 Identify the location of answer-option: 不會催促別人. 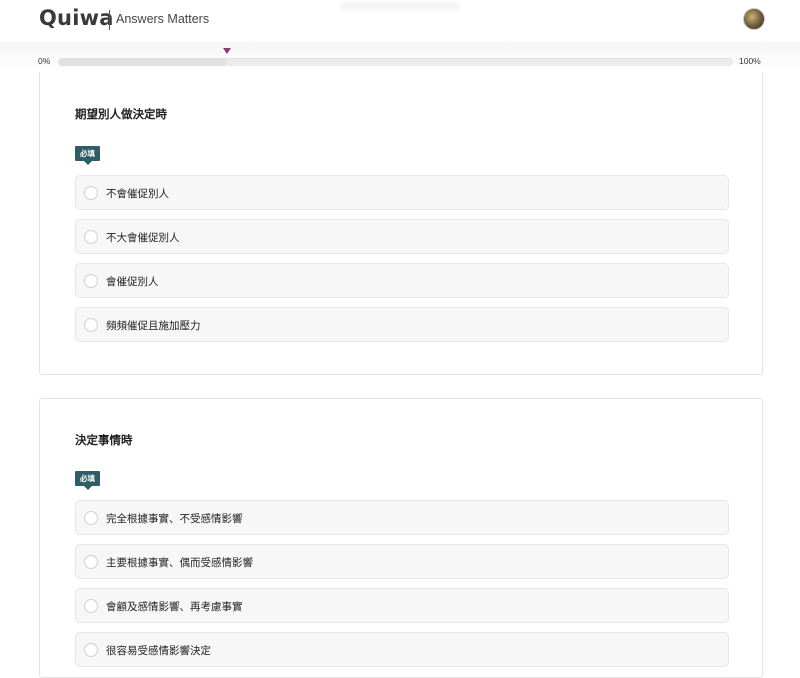
(402, 192).